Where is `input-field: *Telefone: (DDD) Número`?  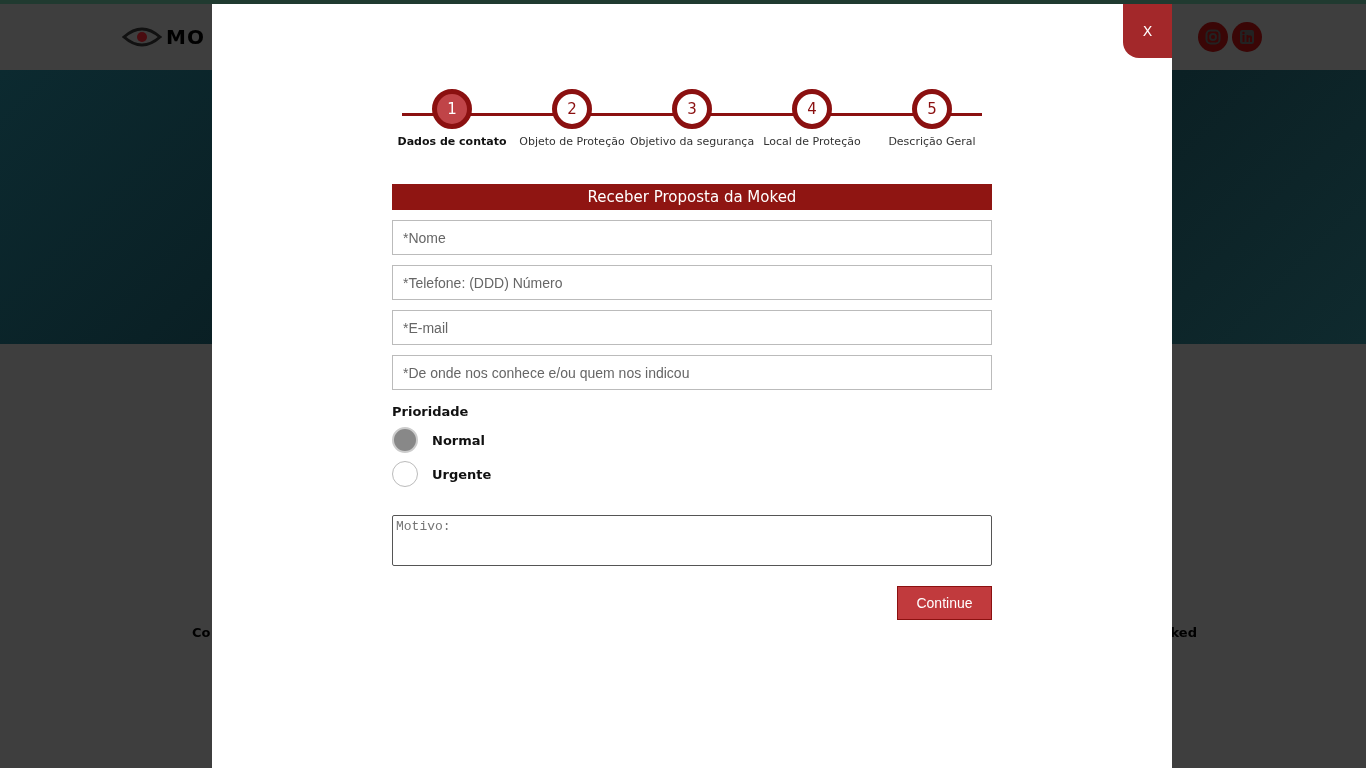
input-field: *Telefone: (DDD) Número is located at coordinates (692, 282).